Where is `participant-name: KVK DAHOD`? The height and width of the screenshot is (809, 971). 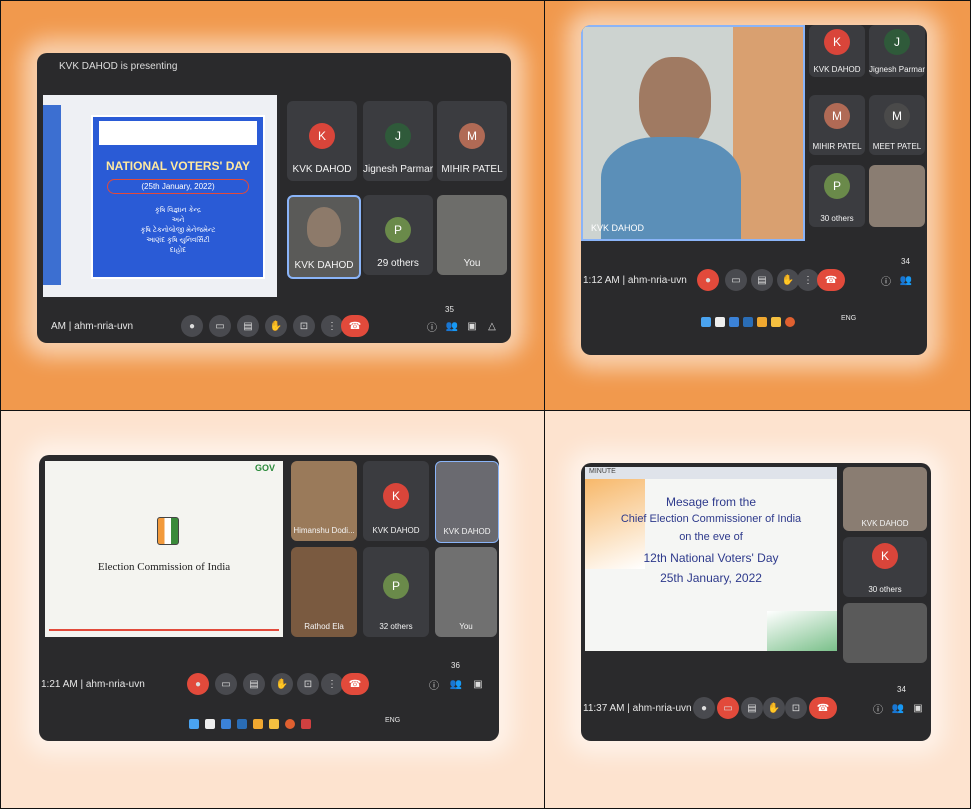
participant-name: KVK DAHOD is located at coordinates (322, 169).